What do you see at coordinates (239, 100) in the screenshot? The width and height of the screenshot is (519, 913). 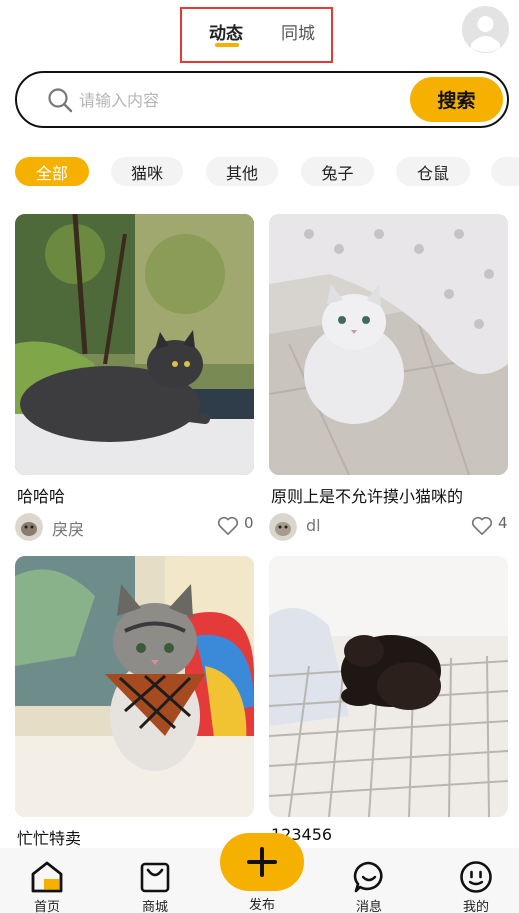 I see `search-input` at bounding box center [239, 100].